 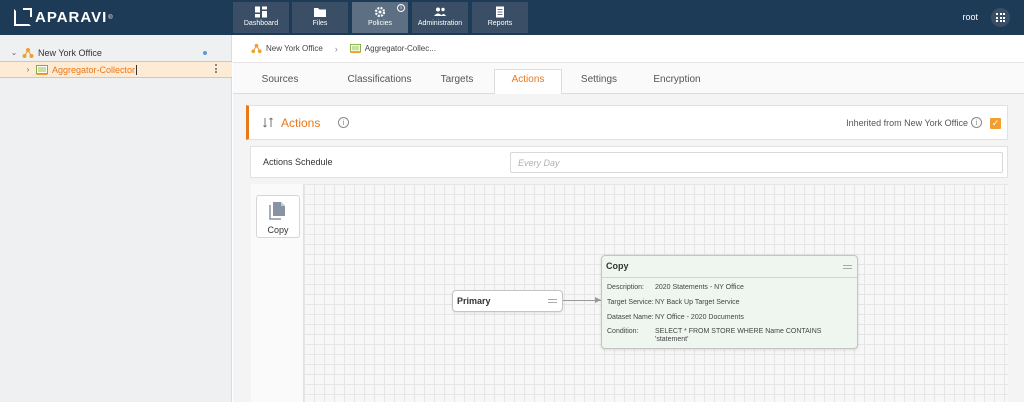 I want to click on logo-text: APARAVI, so click(x=71, y=17).